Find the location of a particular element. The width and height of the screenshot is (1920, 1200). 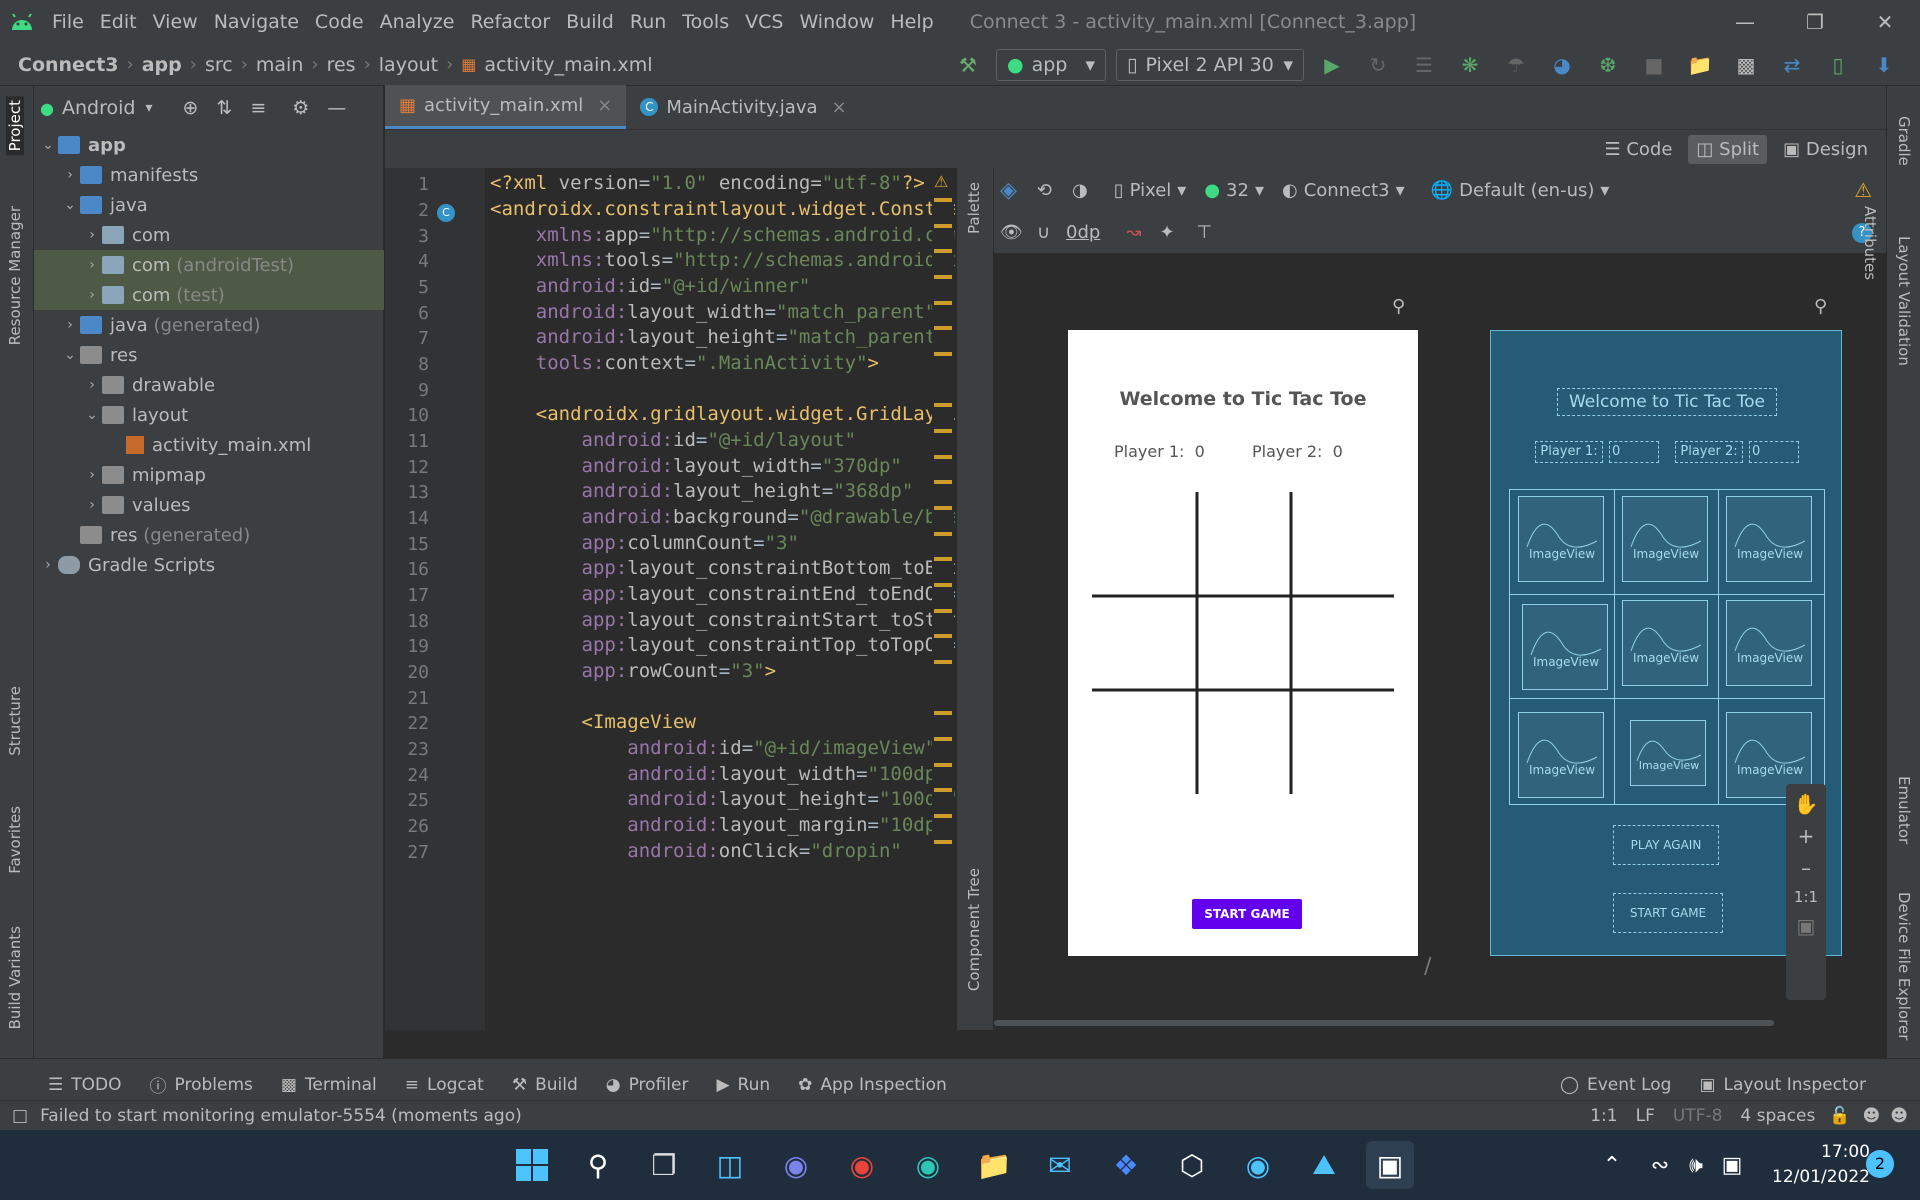

terminal-tab: ▩ Terminal is located at coordinates (329, 1085).